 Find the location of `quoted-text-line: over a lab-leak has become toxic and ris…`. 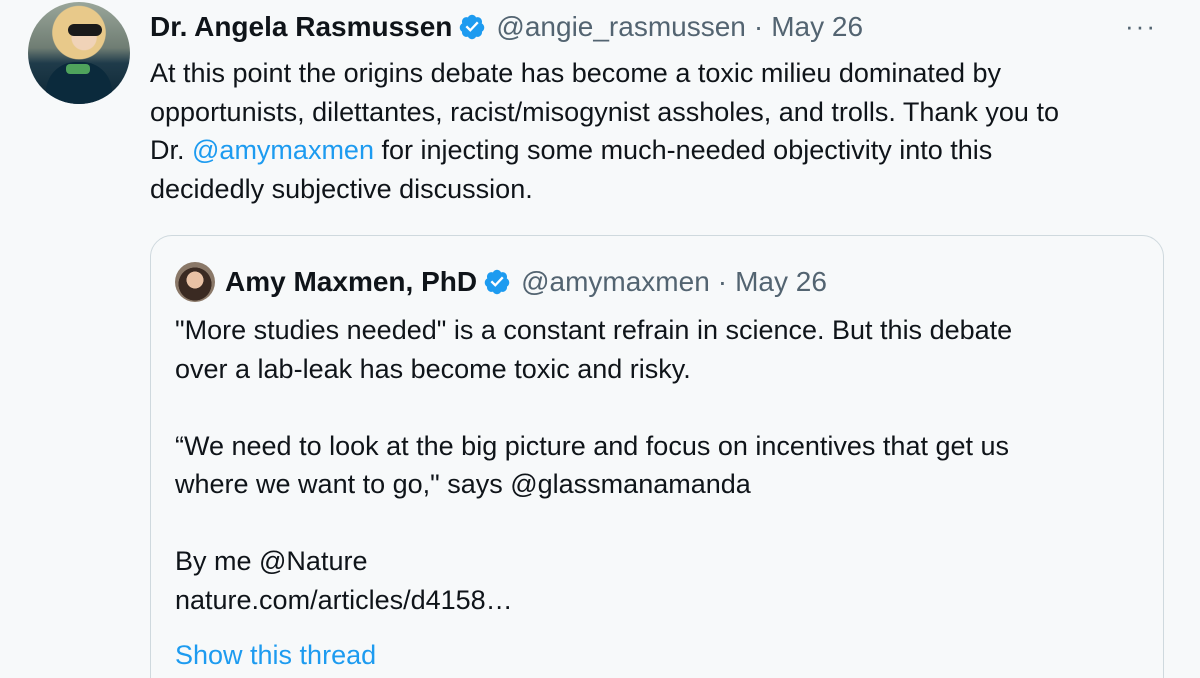

quoted-text-line: over a lab-leak has become toxic and ris… is located at coordinates (433, 368).